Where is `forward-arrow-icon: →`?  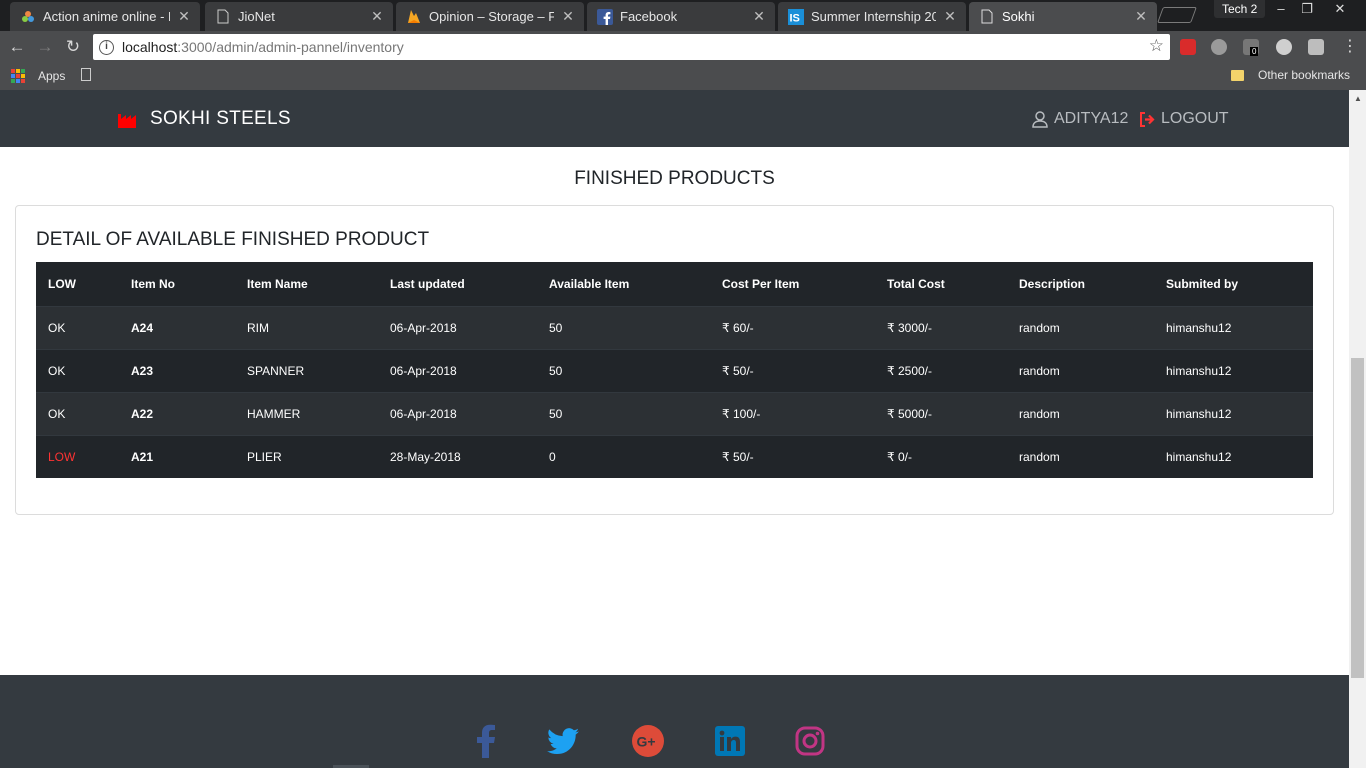 forward-arrow-icon: → is located at coordinates (45, 47).